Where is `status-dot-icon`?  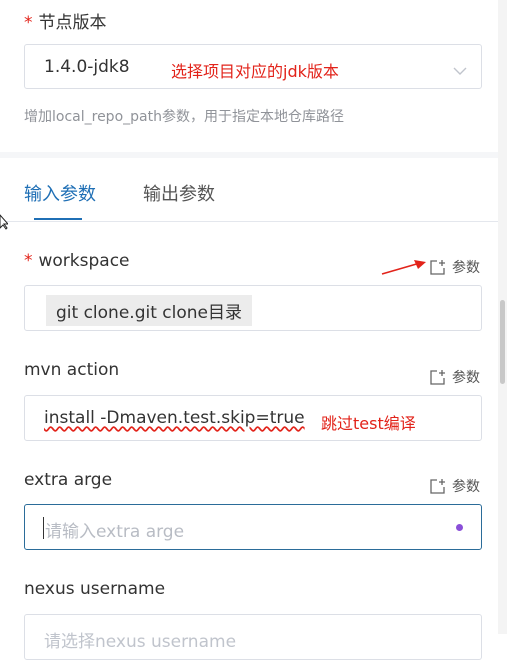
status-dot-icon is located at coordinates (459, 527).